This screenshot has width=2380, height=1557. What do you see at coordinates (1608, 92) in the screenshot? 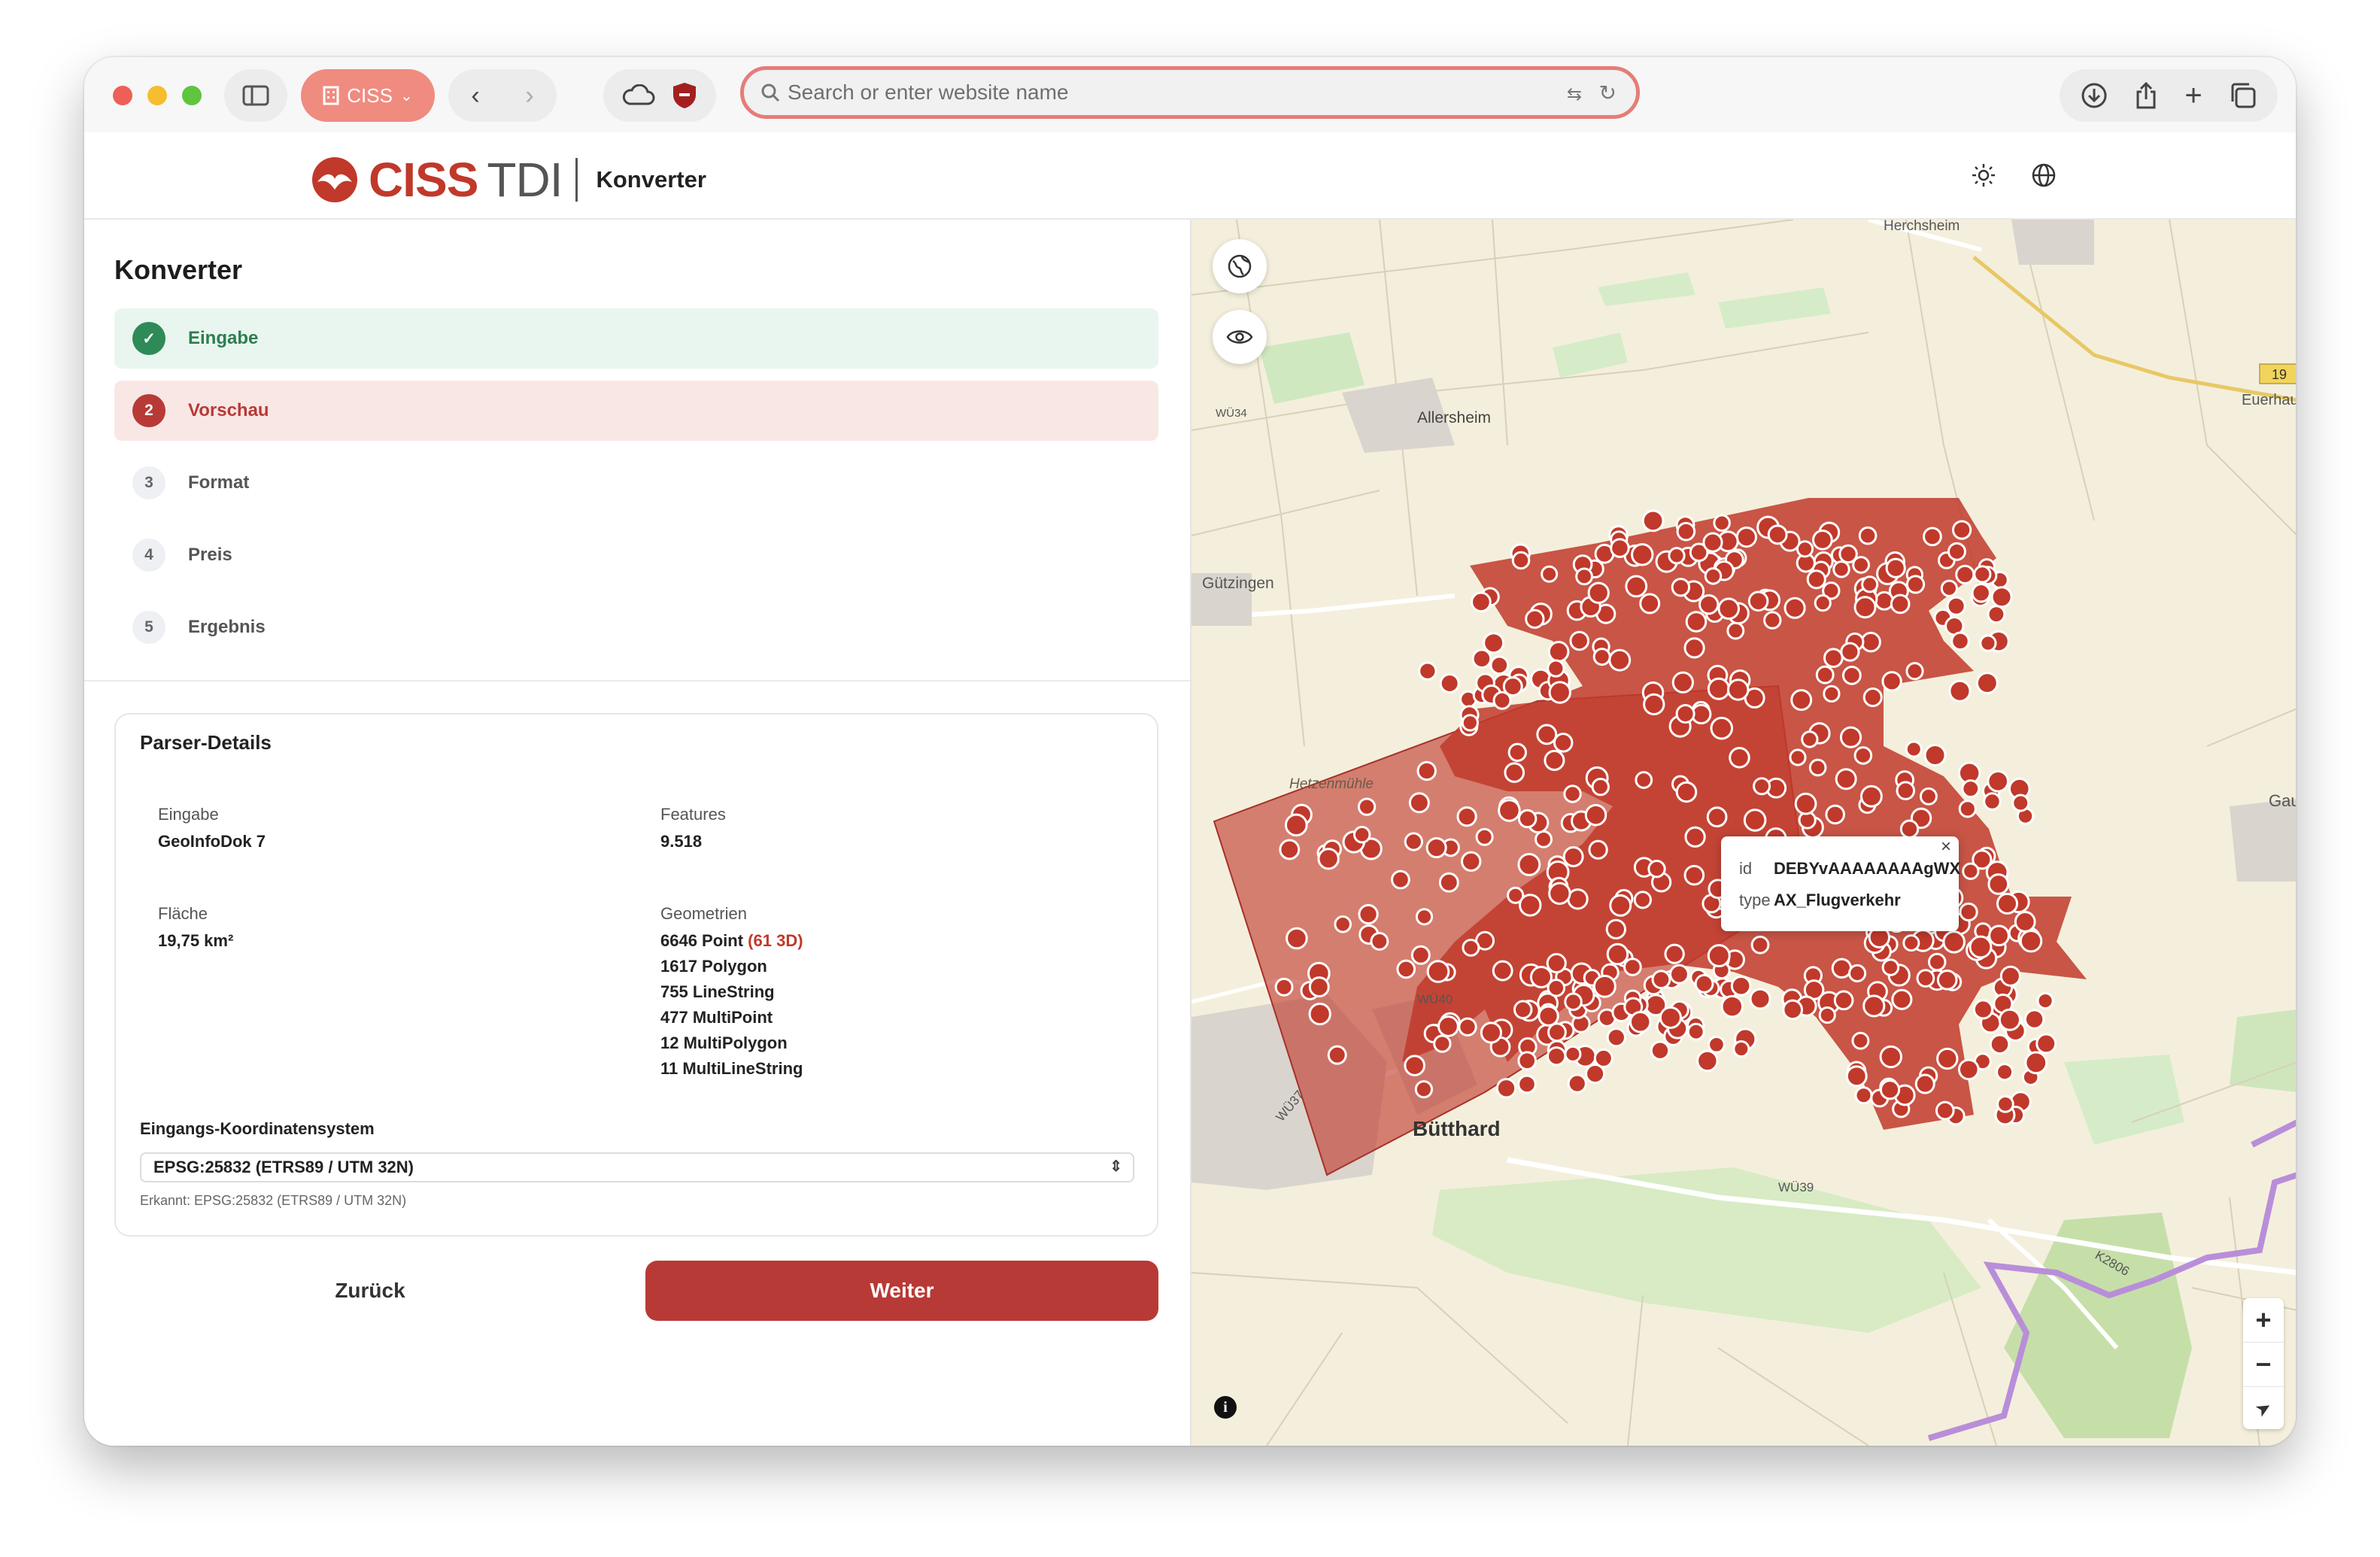
I see `reload-icon: ↻` at bounding box center [1608, 92].